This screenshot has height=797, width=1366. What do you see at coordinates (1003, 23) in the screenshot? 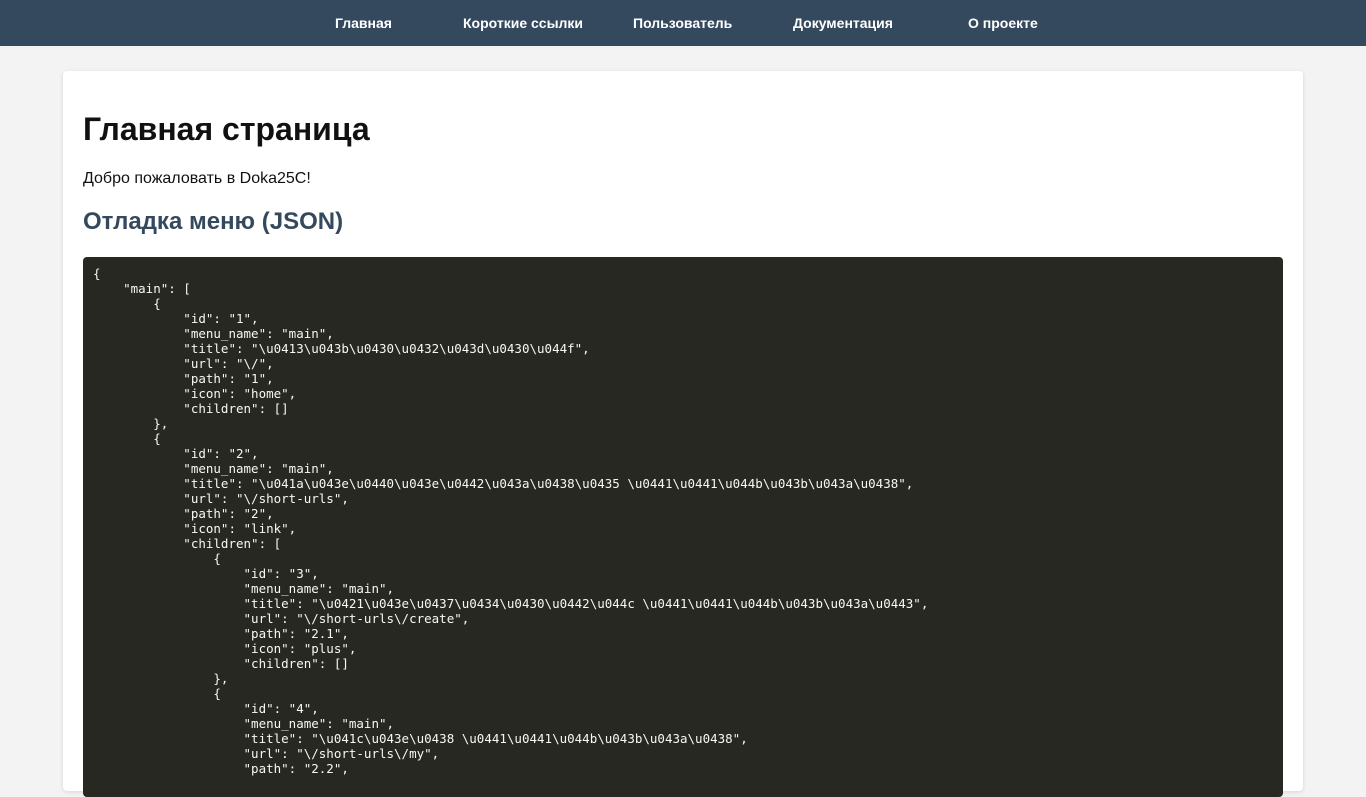
I see `nav-item-about: О проекте` at bounding box center [1003, 23].